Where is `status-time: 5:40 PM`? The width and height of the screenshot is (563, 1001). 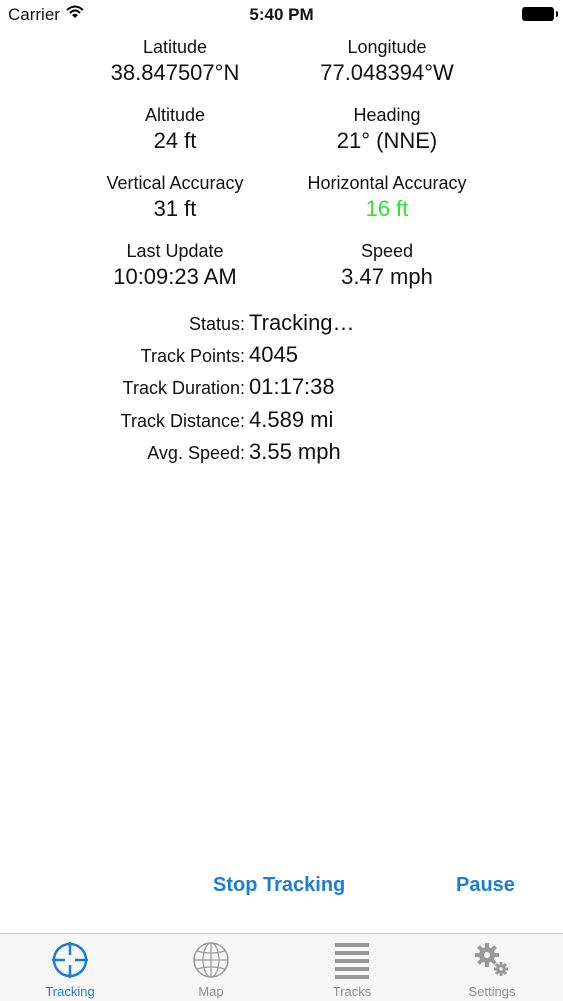 status-time: 5:40 PM is located at coordinates (281, 14).